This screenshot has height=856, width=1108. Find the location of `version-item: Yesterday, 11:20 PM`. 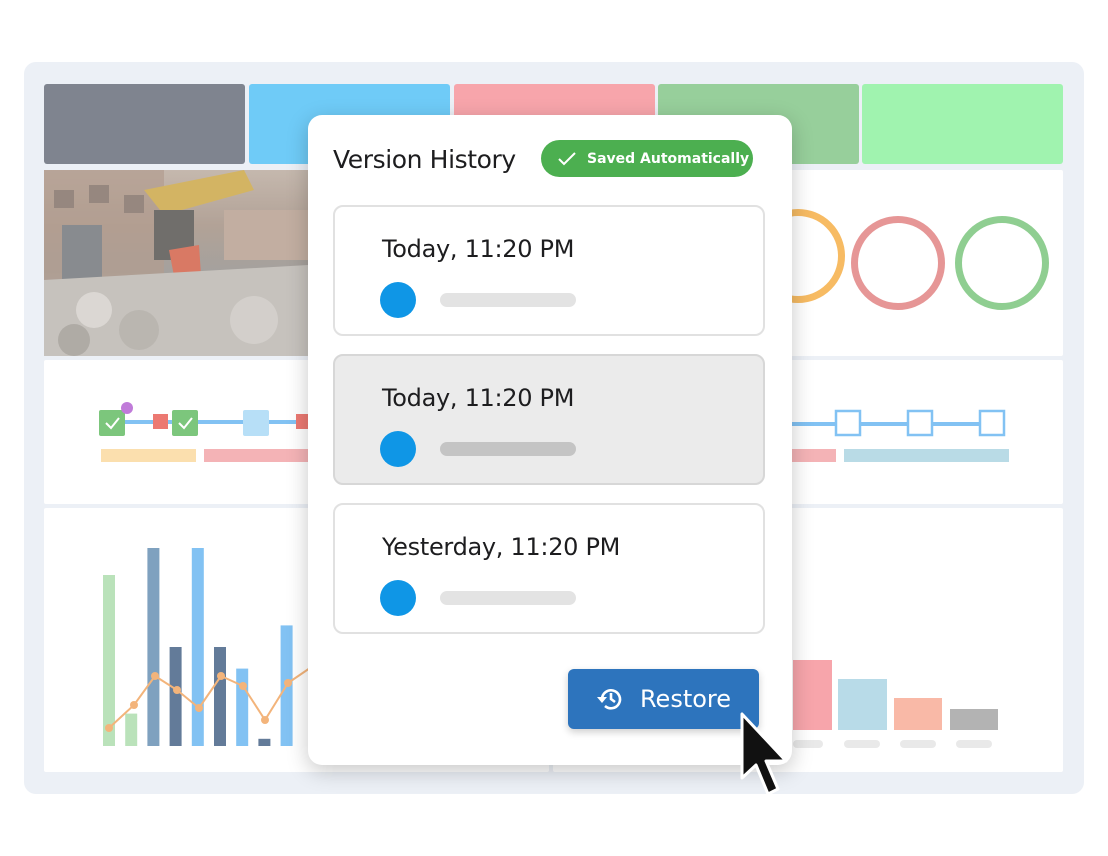

version-item: Yesterday, 11:20 PM is located at coordinates (549, 568).